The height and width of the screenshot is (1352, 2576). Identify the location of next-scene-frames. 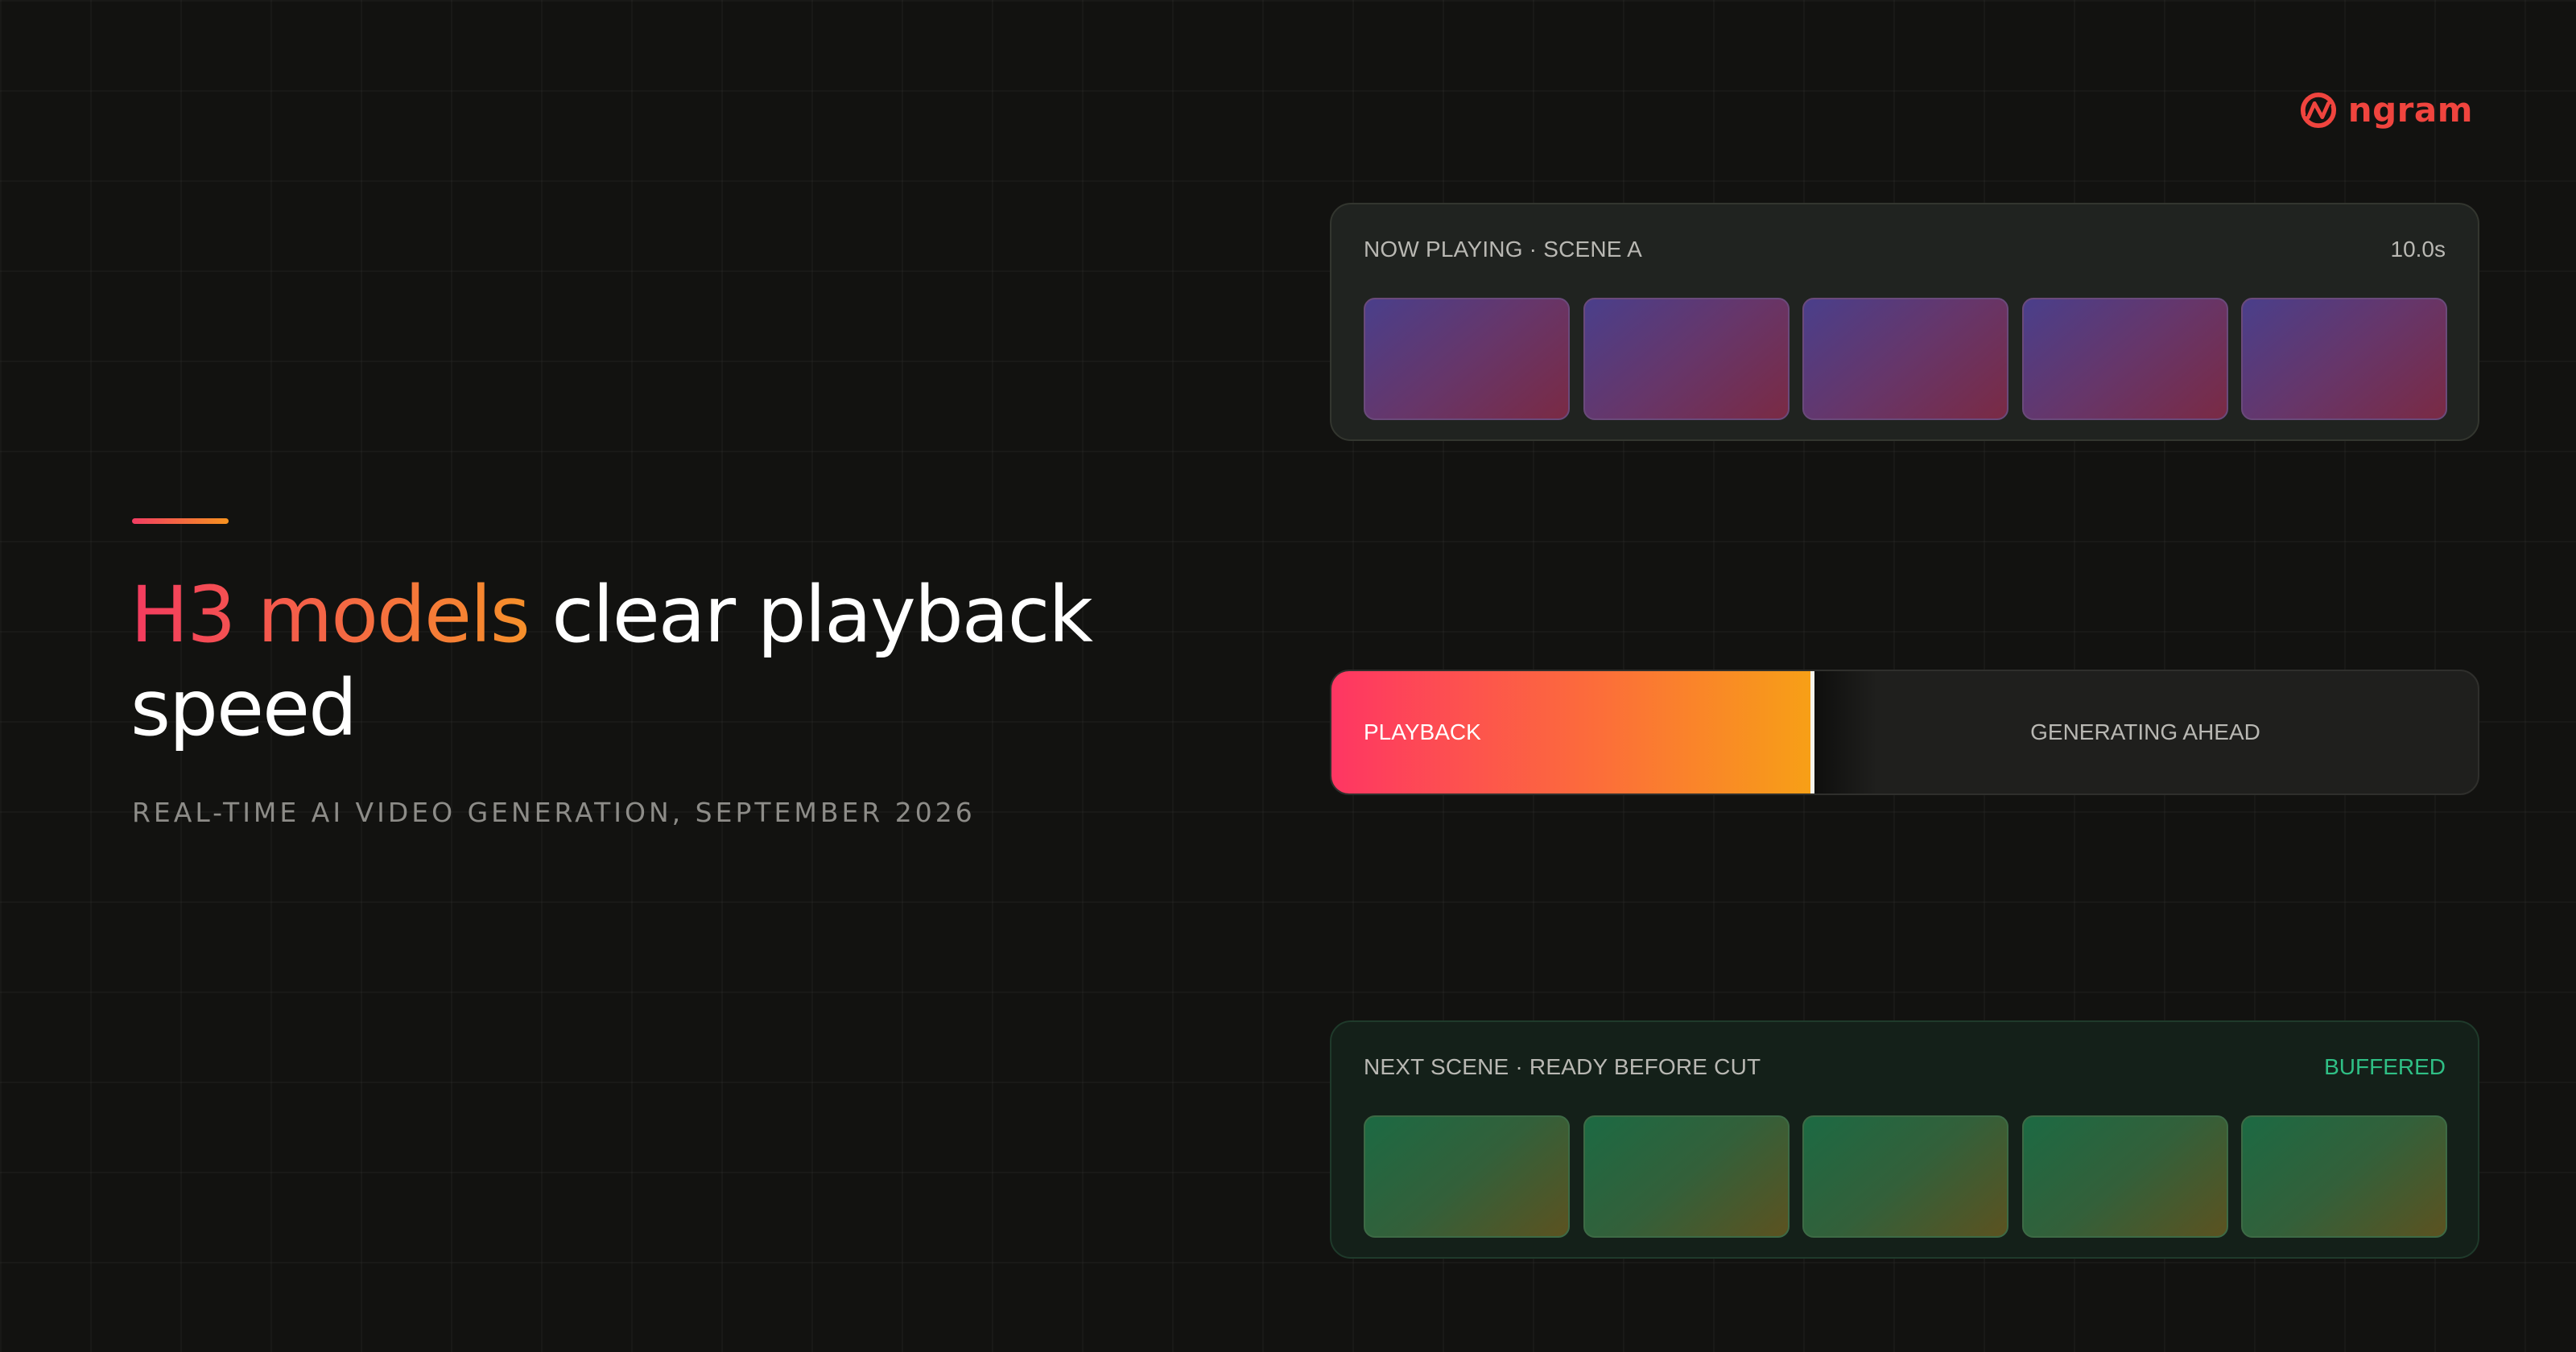
(1905, 1176).